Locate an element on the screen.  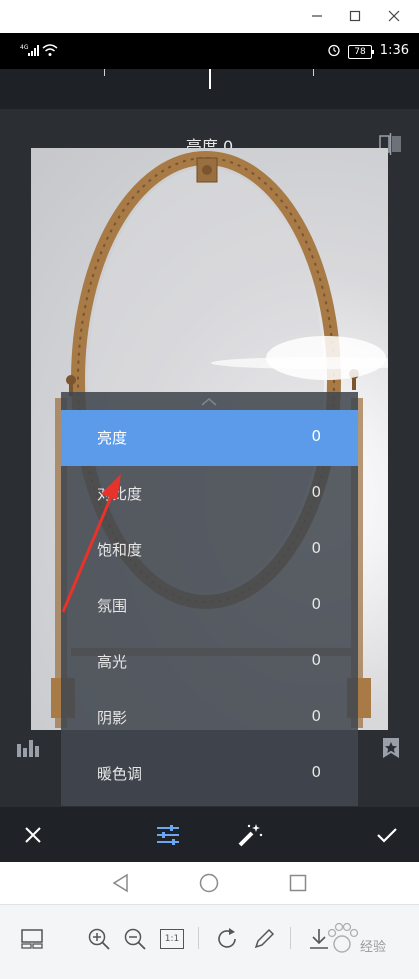
zoom-in-icon is located at coordinates (99, 939).